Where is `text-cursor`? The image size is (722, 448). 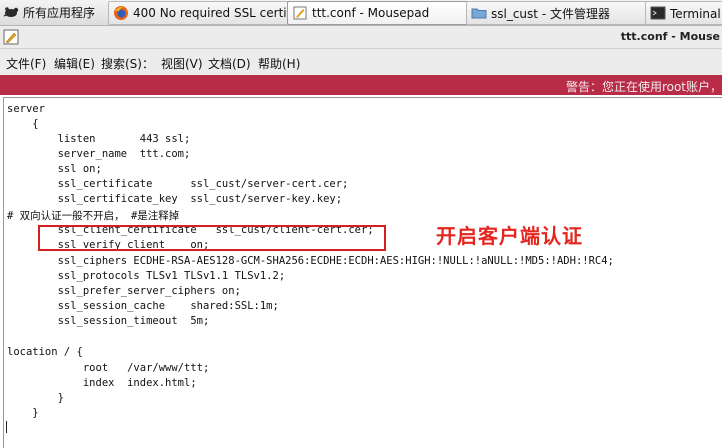
text-cursor is located at coordinates (6, 427).